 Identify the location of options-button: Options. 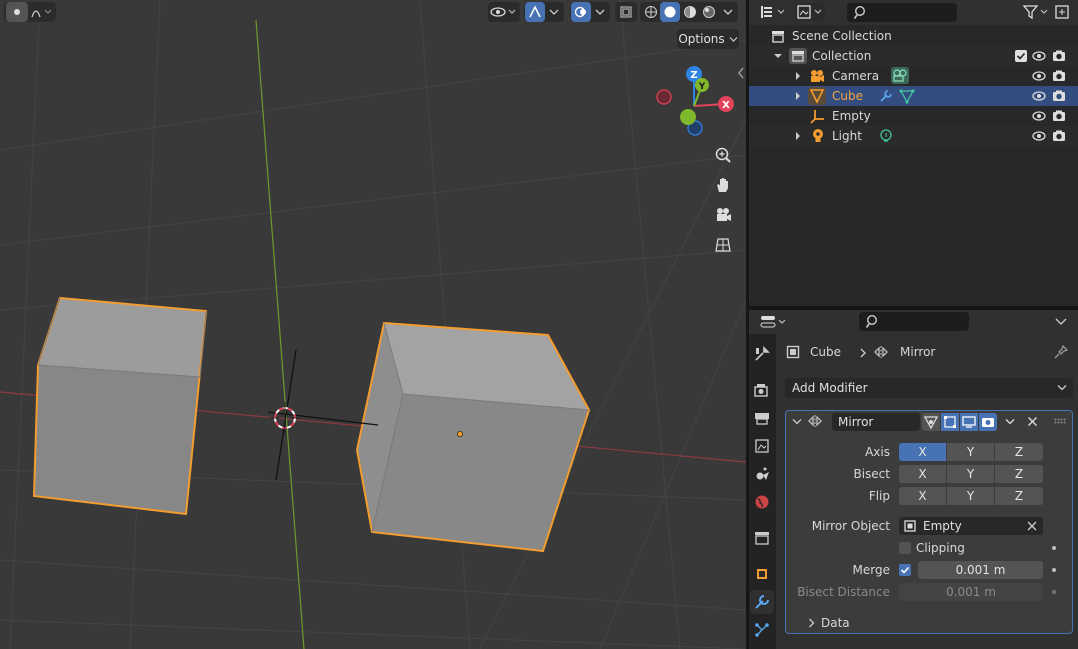
(708, 39).